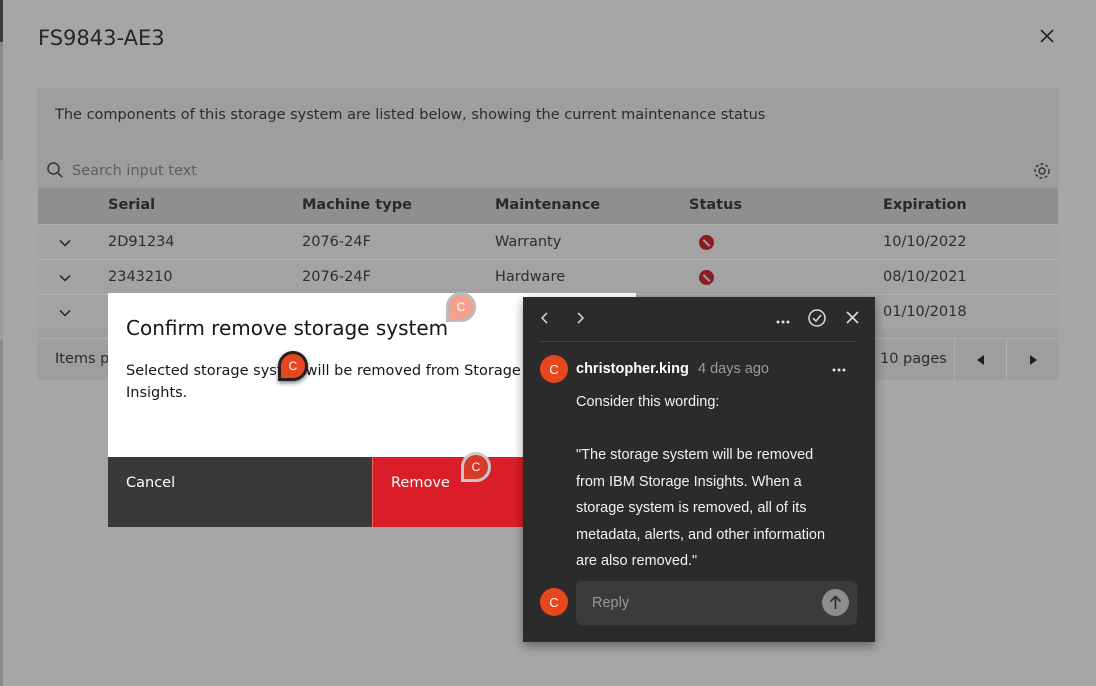 Image resolution: width=1096 pixels, height=686 pixels. Describe the element at coordinates (357, 205) in the screenshot. I see `header-machine-type: Machine type` at that location.